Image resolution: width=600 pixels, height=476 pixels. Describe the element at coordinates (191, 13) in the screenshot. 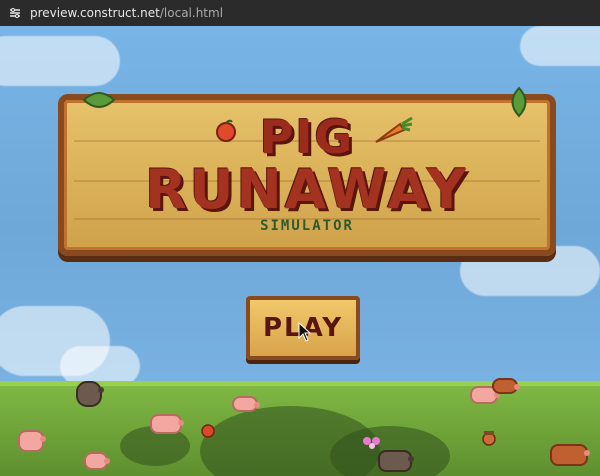

I see `url-path: /local.html` at that location.